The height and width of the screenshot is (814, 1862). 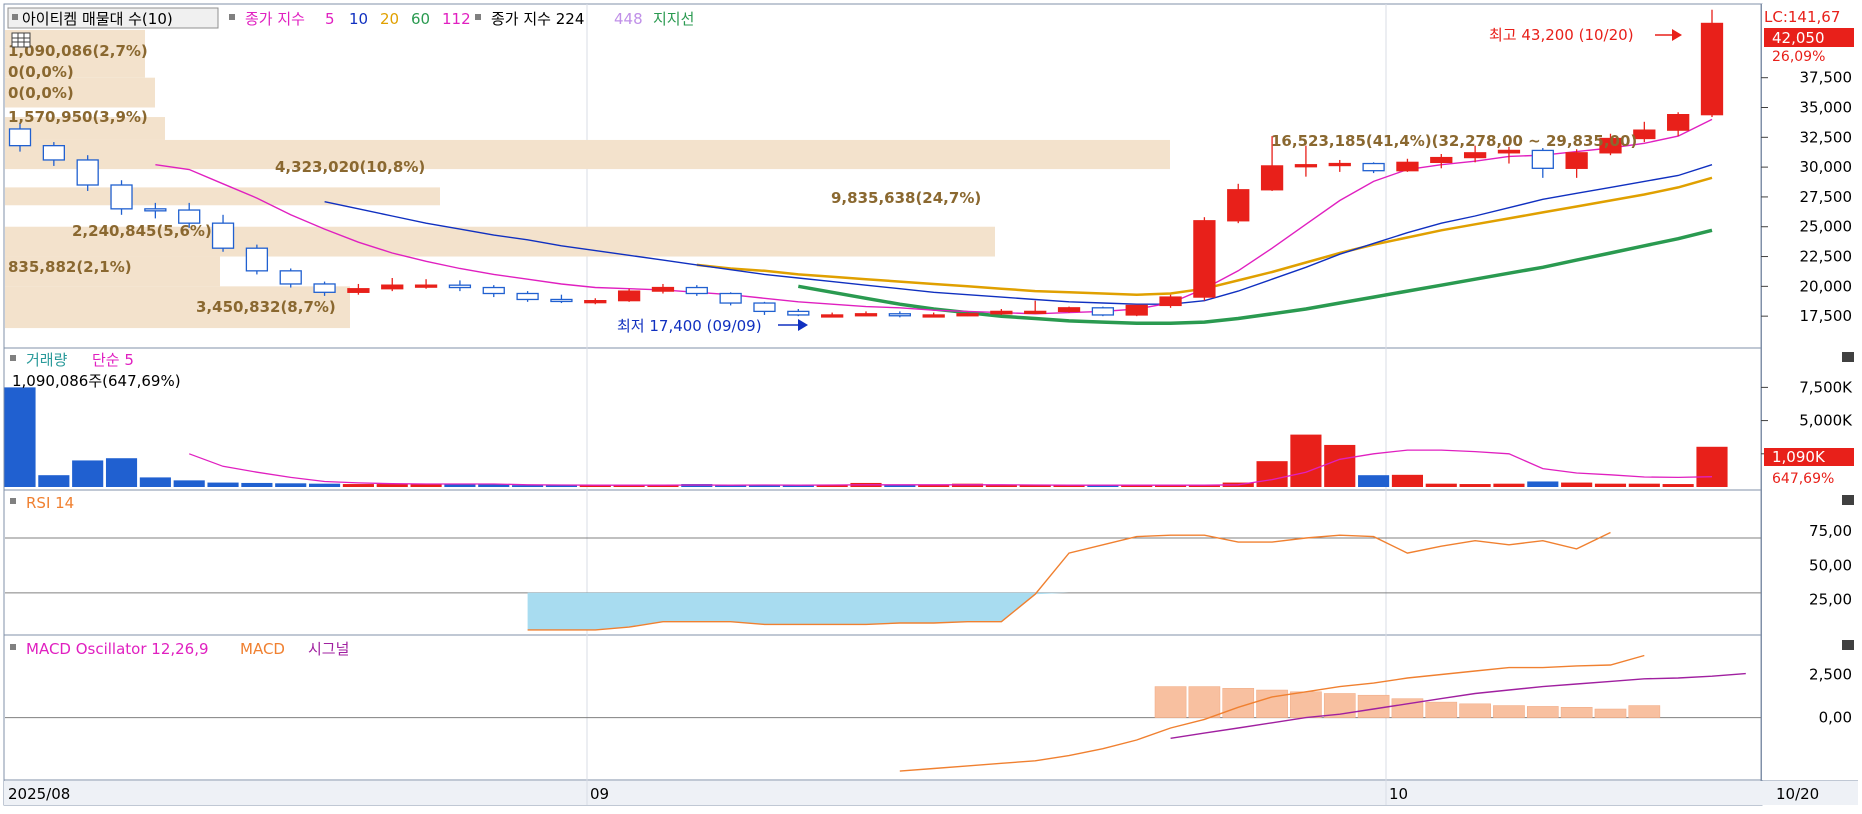 What do you see at coordinates (70, 267) in the screenshot?
I see `profile-label: 835,882(2,1%)` at bounding box center [70, 267].